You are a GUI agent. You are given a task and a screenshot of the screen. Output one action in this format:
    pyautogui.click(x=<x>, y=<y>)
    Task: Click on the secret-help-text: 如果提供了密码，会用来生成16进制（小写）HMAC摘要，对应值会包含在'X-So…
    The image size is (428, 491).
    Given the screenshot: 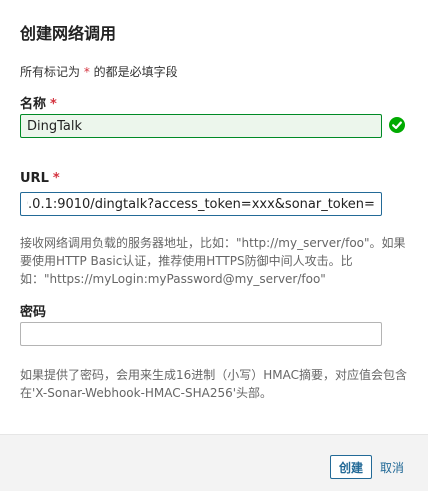 What is the action you would take?
    pyautogui.click(x=214, y=384)
    